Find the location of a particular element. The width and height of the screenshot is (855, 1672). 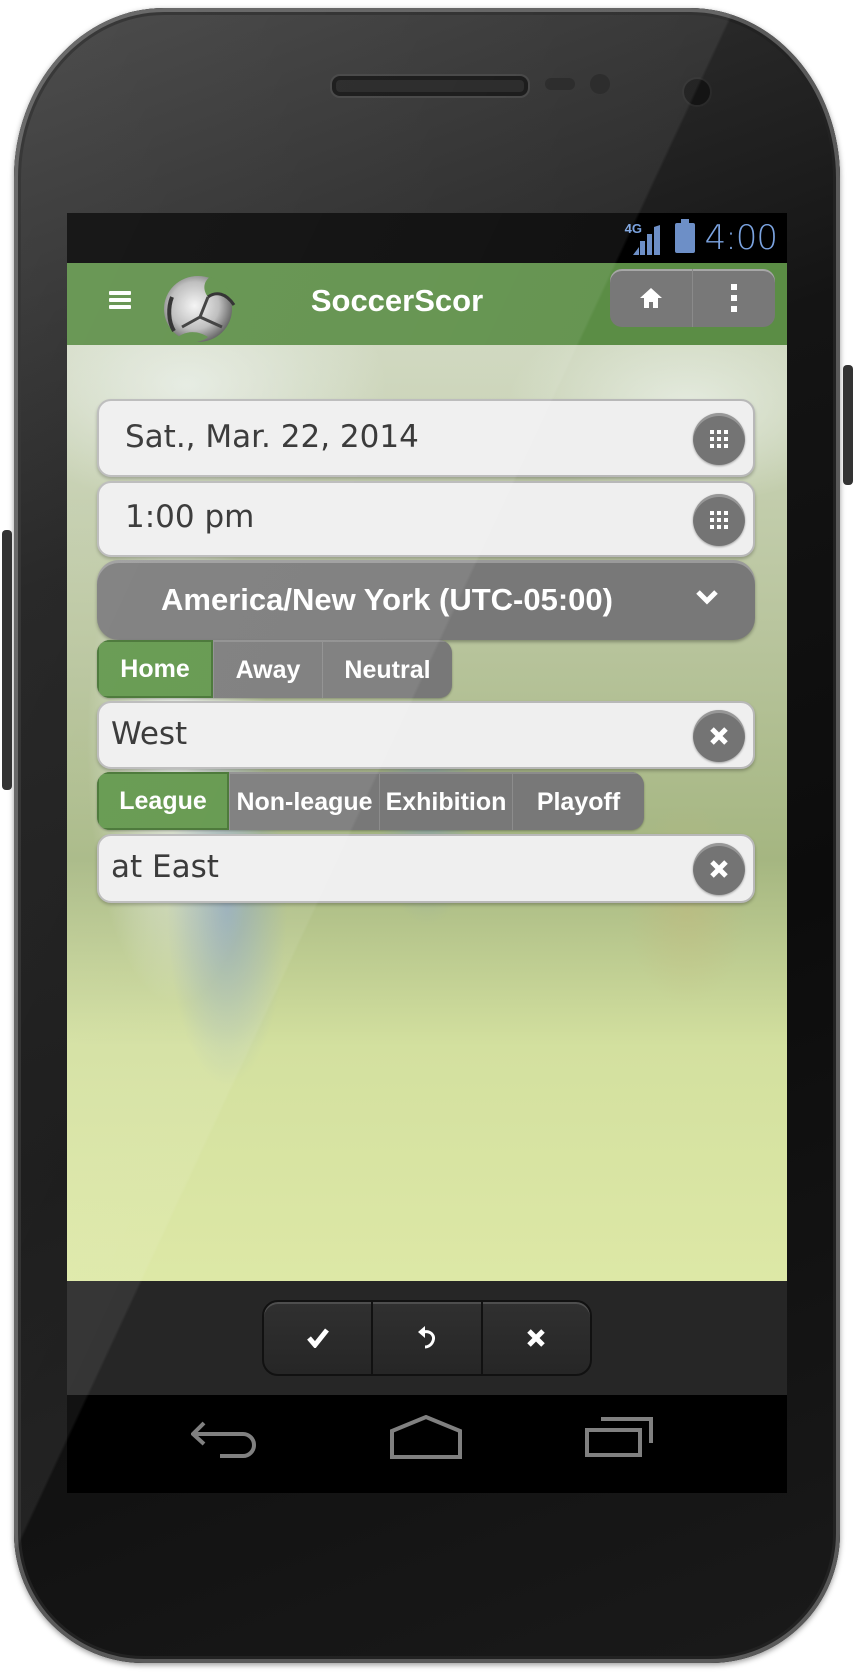

date-field: Sat., Mar. 22, 2014 is located at coordinates (426, 438).